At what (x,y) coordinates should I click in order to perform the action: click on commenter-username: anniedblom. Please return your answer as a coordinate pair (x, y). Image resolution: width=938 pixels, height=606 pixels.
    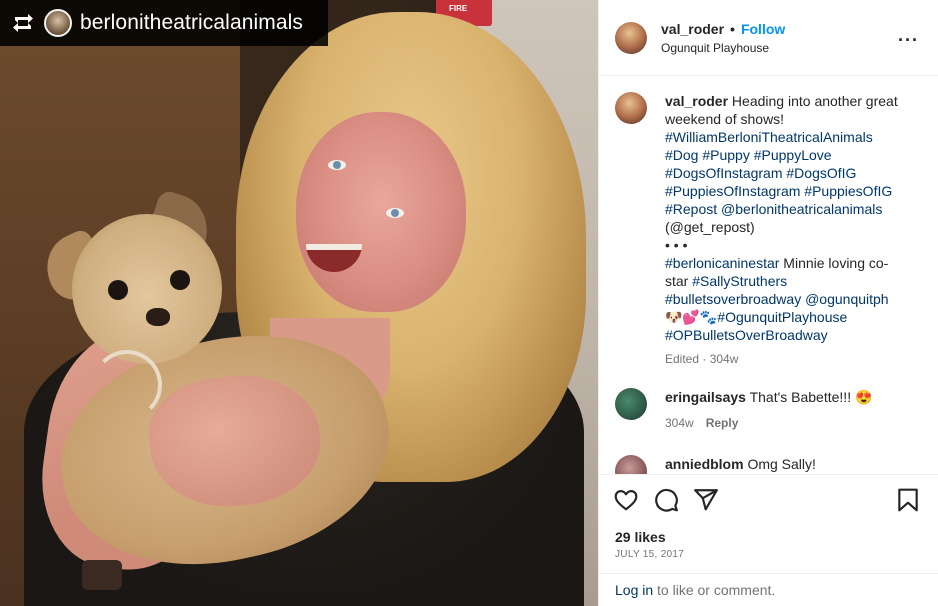
    Looking at the image, I should click on (704, 464).